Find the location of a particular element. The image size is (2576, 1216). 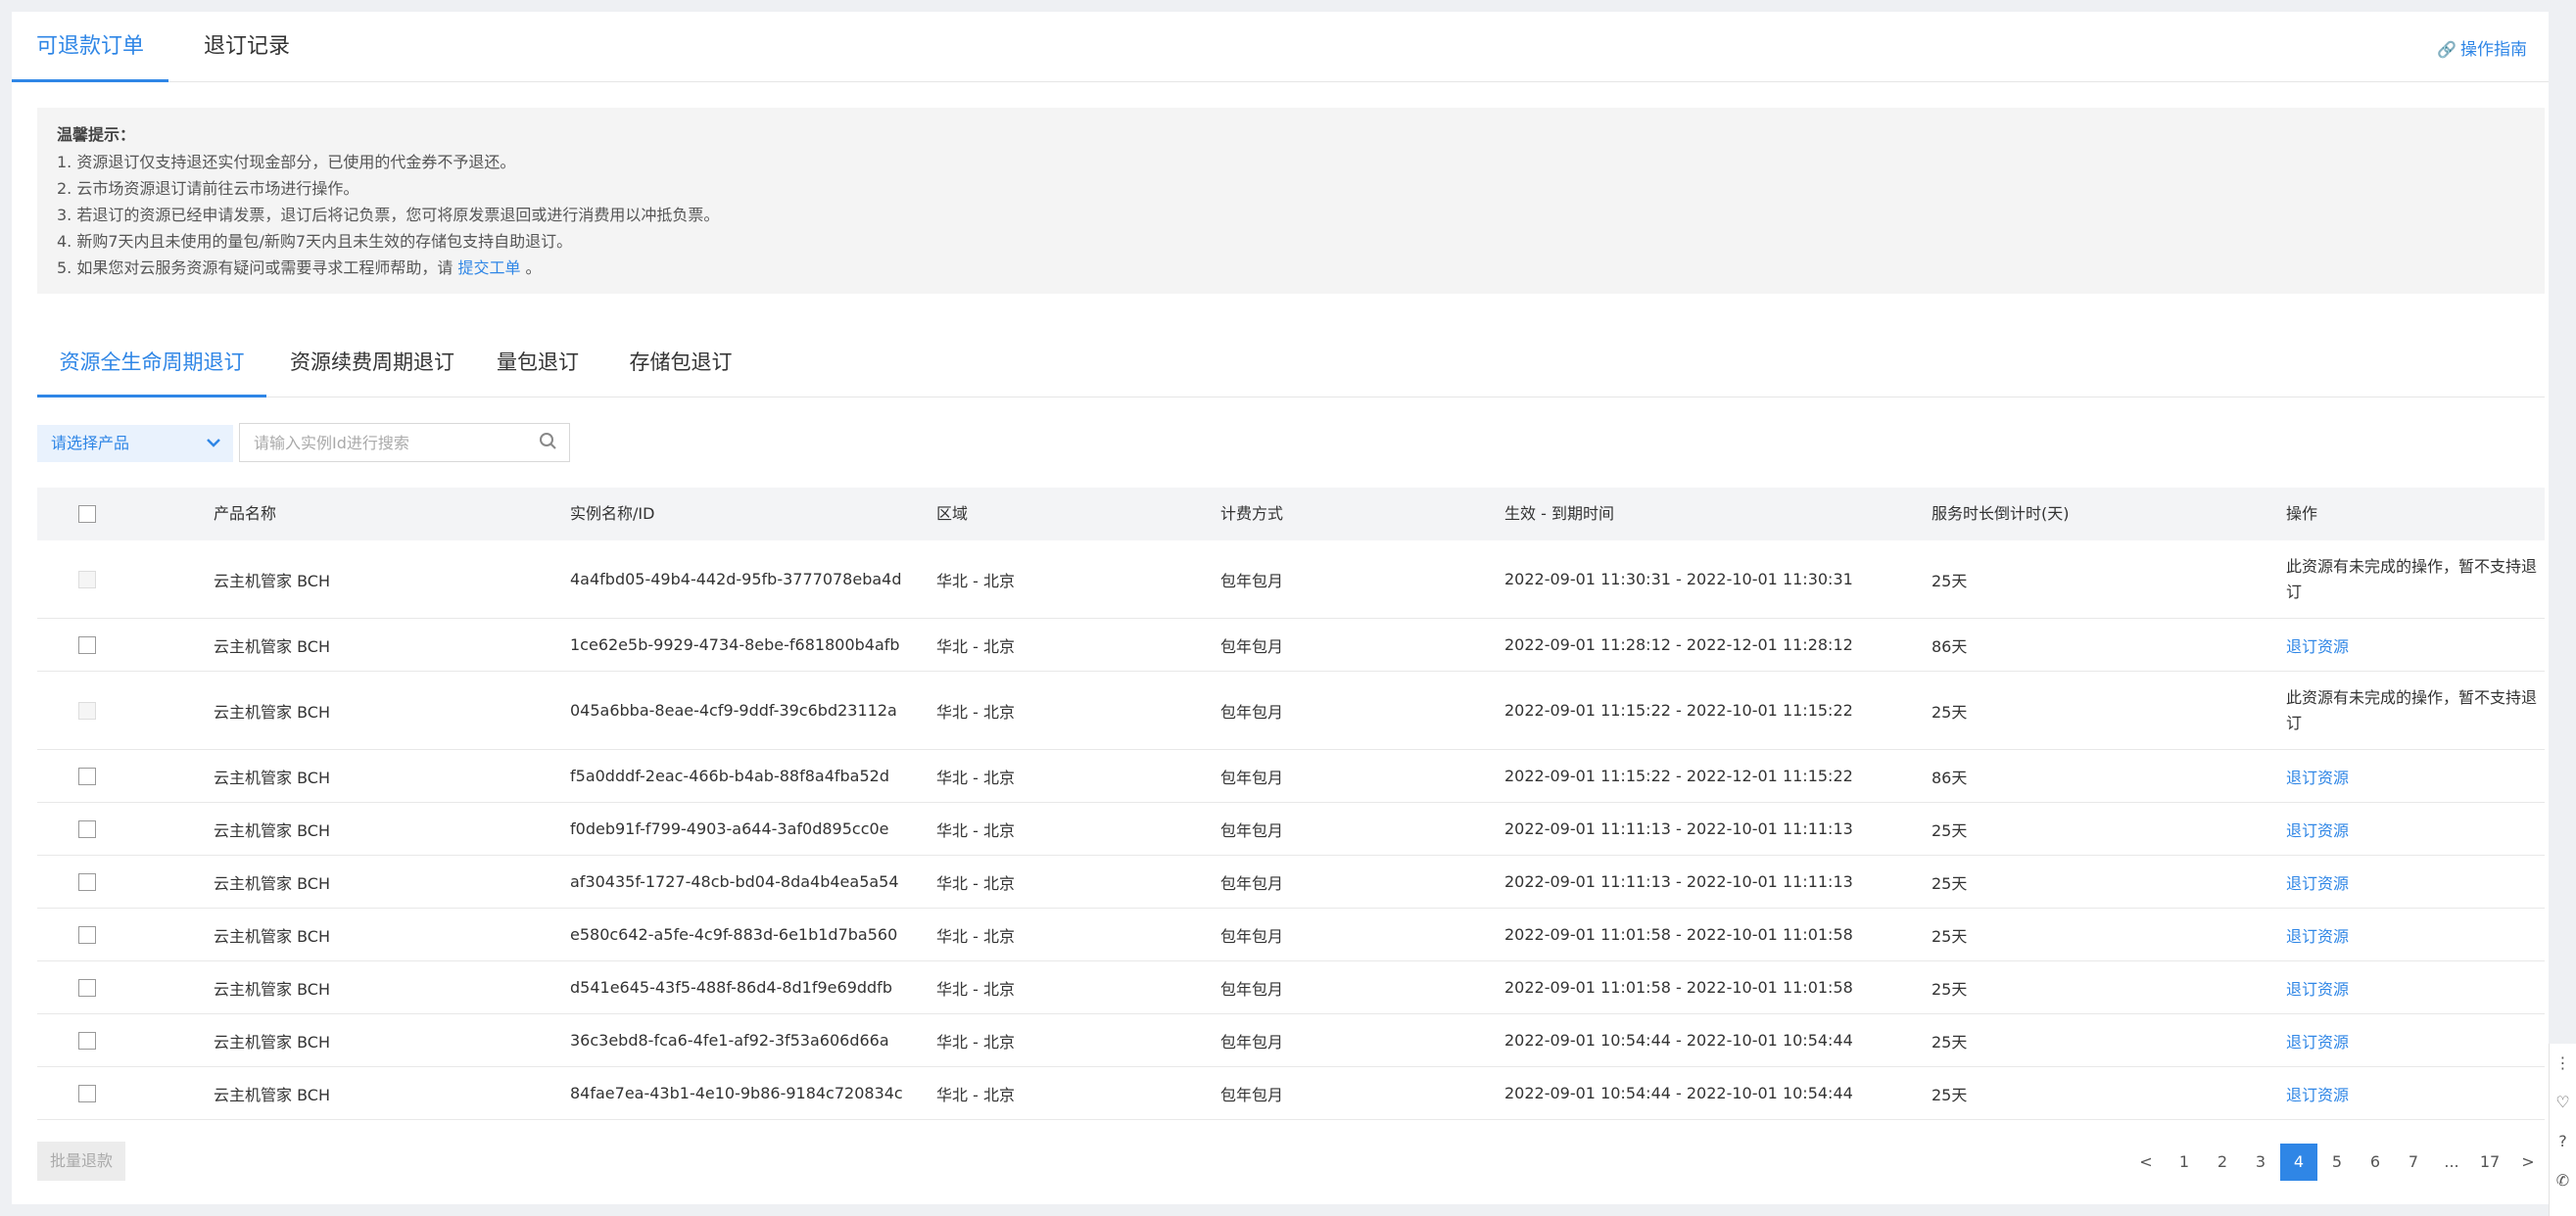

select-all-checkbox is located at coordinates (87, 514).